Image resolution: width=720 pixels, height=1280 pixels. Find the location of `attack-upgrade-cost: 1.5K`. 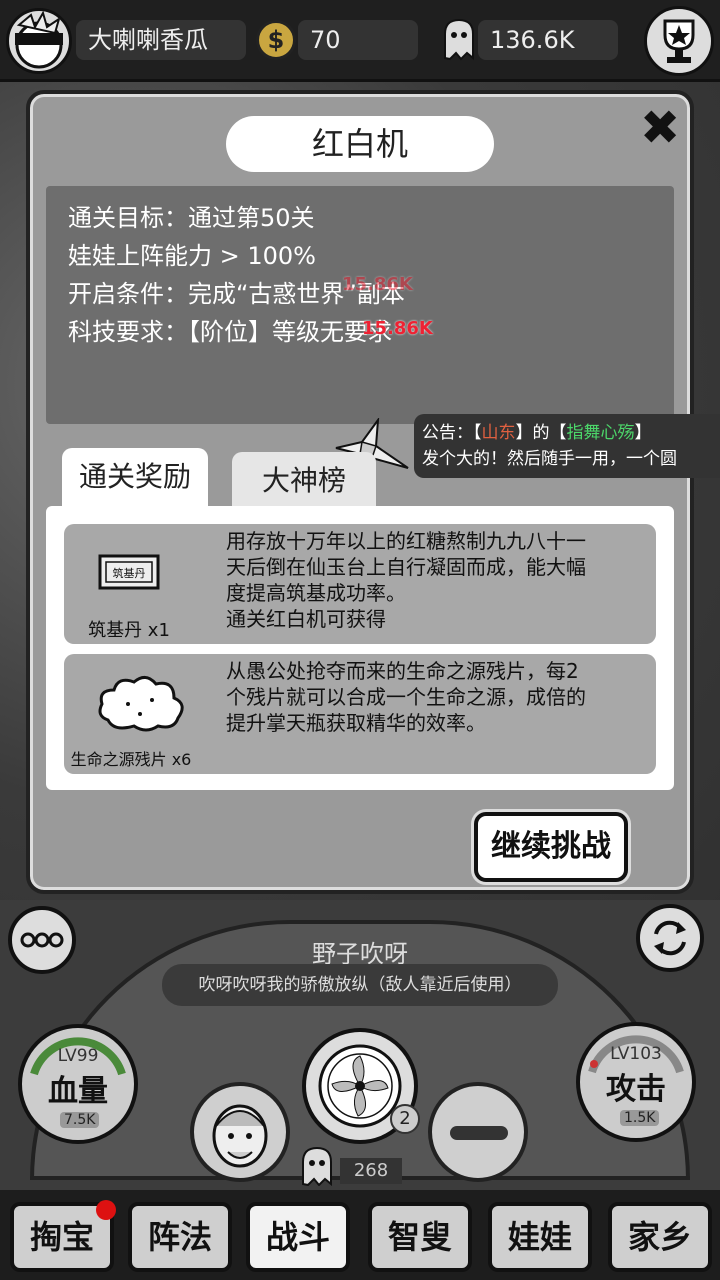

attack-upgrade-cost: 1.5K is located at coordinates (640, 1118).